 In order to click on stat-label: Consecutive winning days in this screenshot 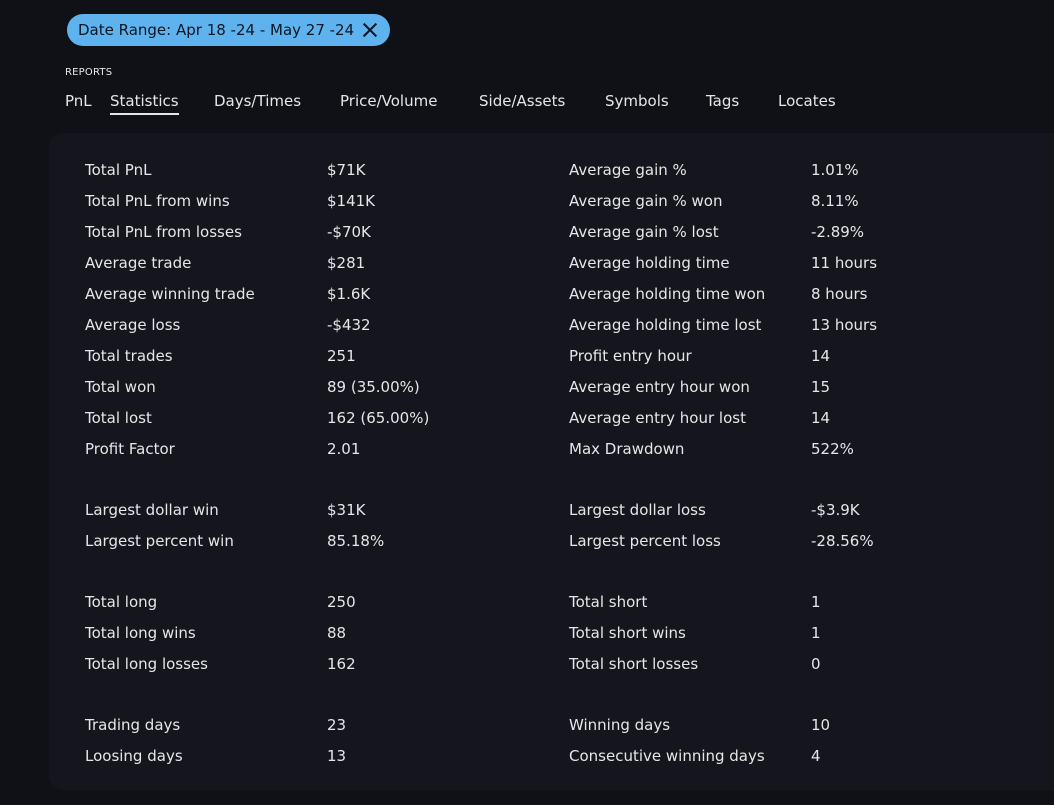, I will do `click(667, 756)`.